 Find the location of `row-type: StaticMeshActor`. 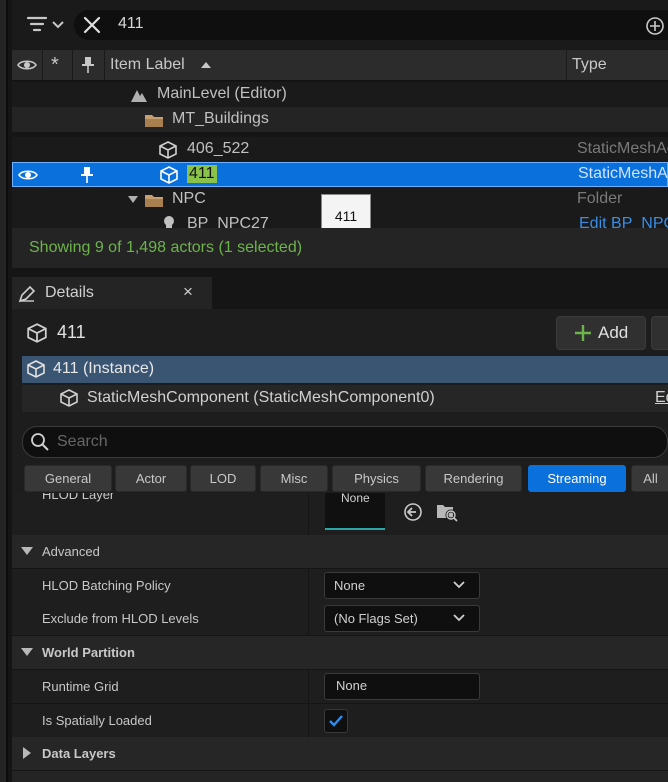

row-type: StaticMeshActor is located at coordinates (622, 148).